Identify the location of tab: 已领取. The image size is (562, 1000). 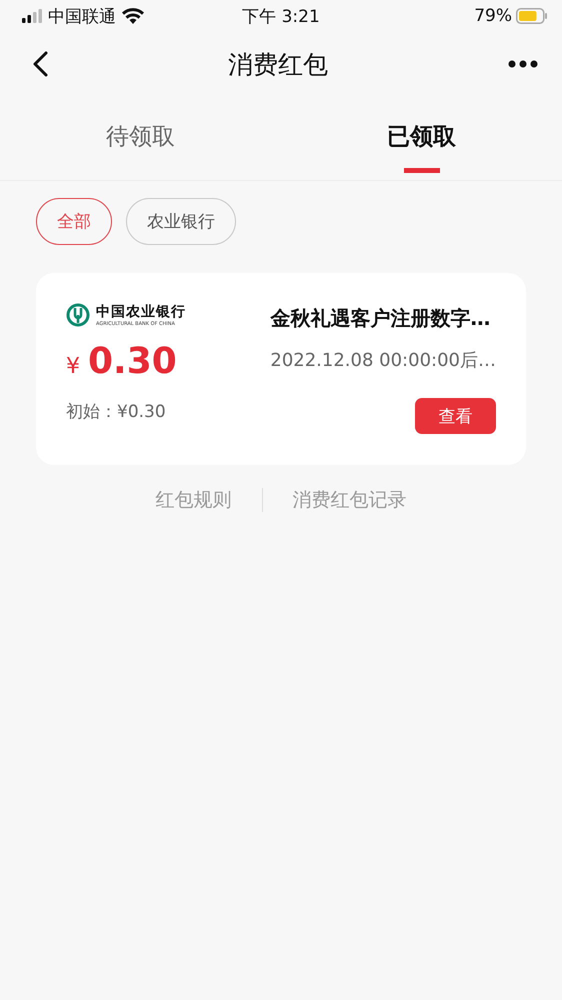
(421, 138).